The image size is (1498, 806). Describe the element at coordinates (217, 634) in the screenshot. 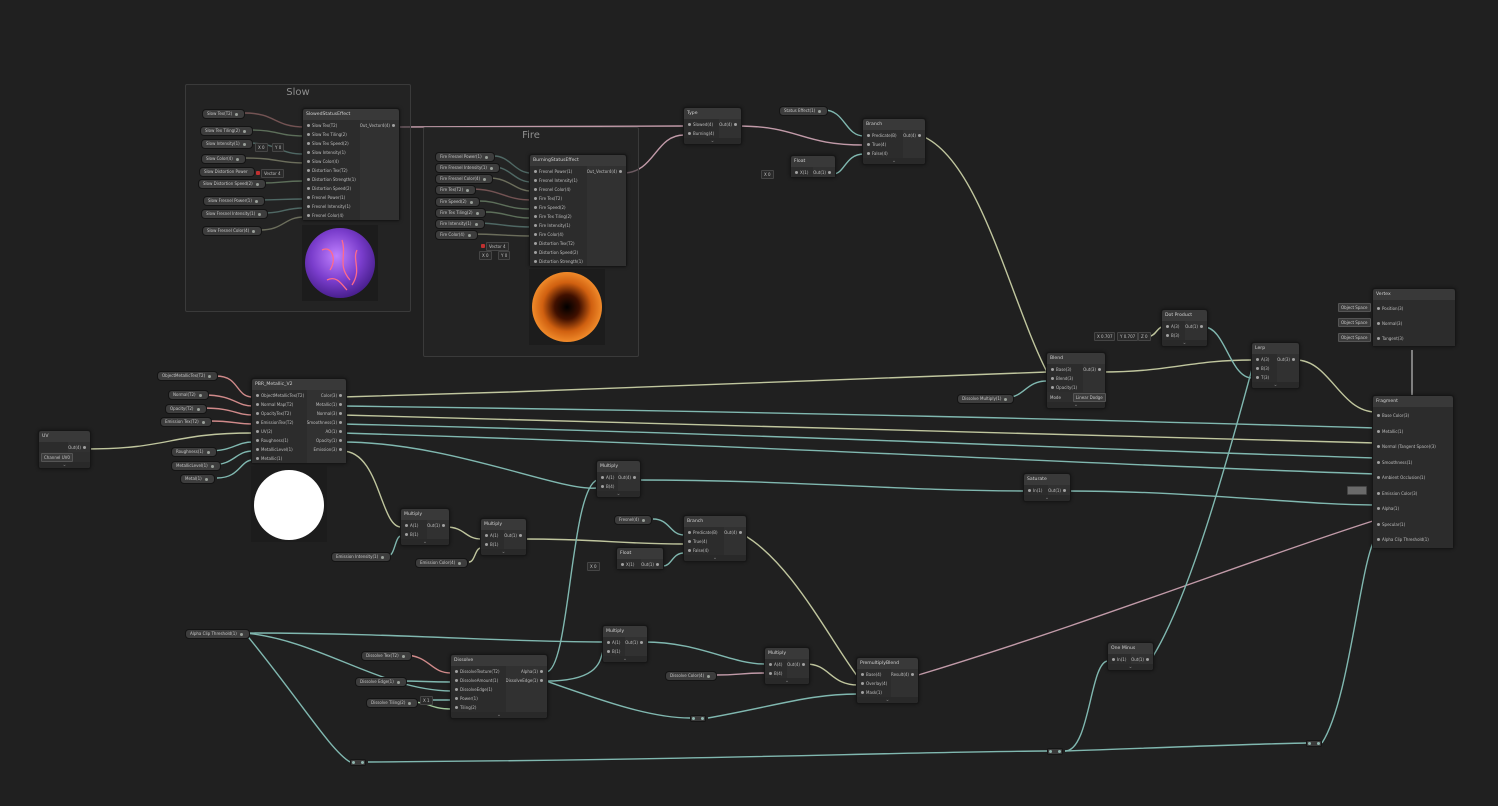

I see `property-alpha-clip: Alpha Clip Threshold(1)` at that location.